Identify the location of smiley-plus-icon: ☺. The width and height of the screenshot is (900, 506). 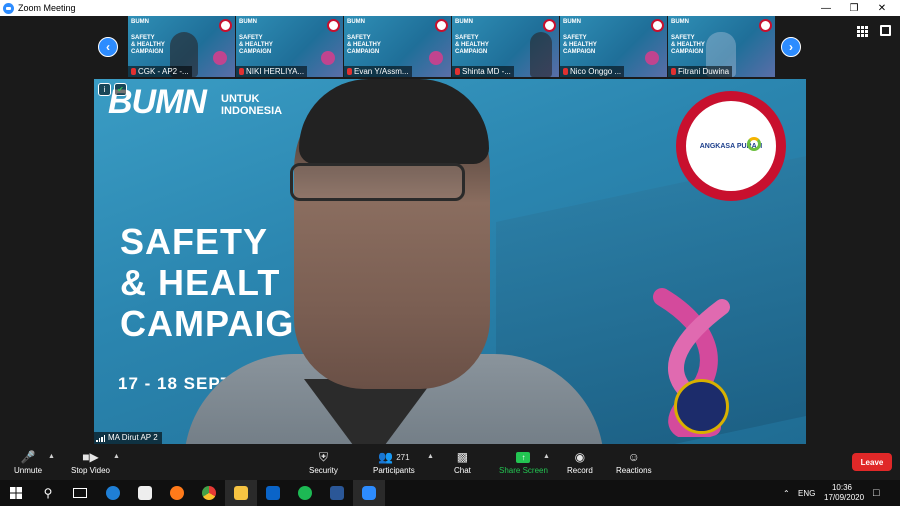
(633, 457).